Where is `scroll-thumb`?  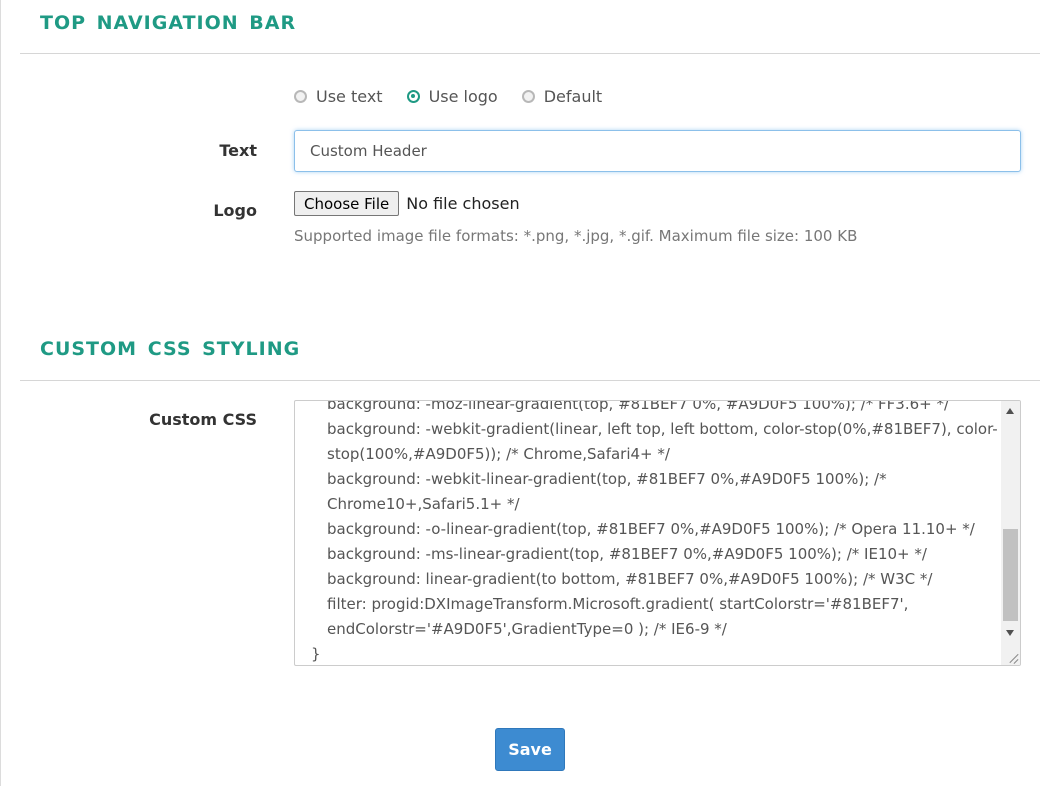 scroll-thumb is located at coordinates (1010, 575).